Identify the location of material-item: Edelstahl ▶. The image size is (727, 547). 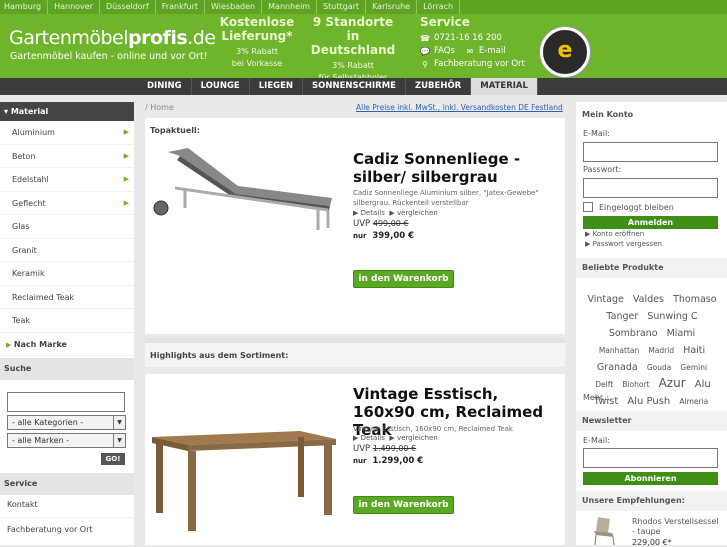
(67, 180).